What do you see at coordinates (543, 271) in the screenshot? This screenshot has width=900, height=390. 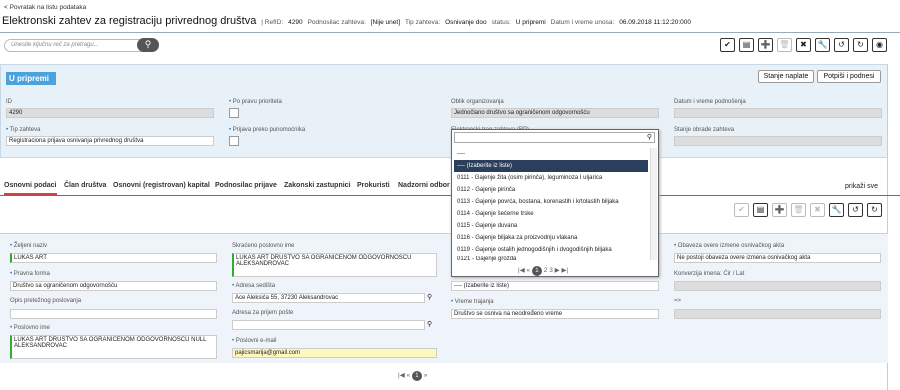 I see `dropdown-pager: |◀ « 1 2 3 ▶ ▶|` at bounding box center [543, 271].